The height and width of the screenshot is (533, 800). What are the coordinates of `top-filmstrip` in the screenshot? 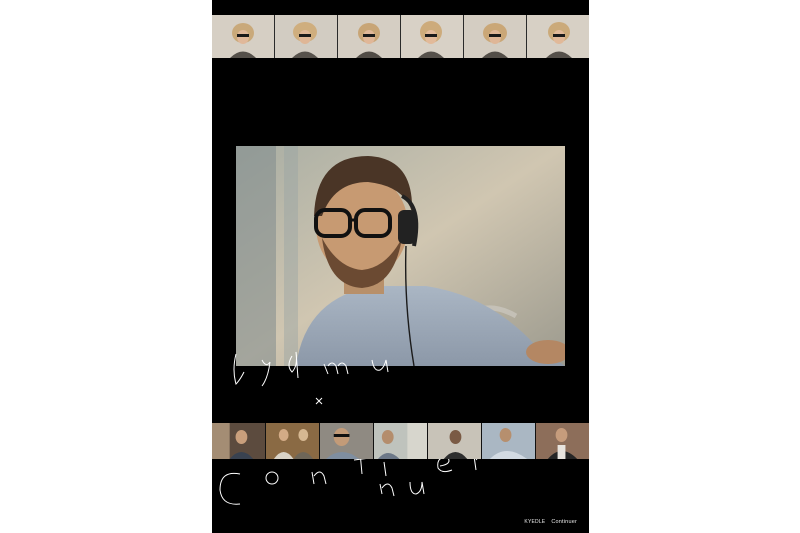 It's located at (400, 36).